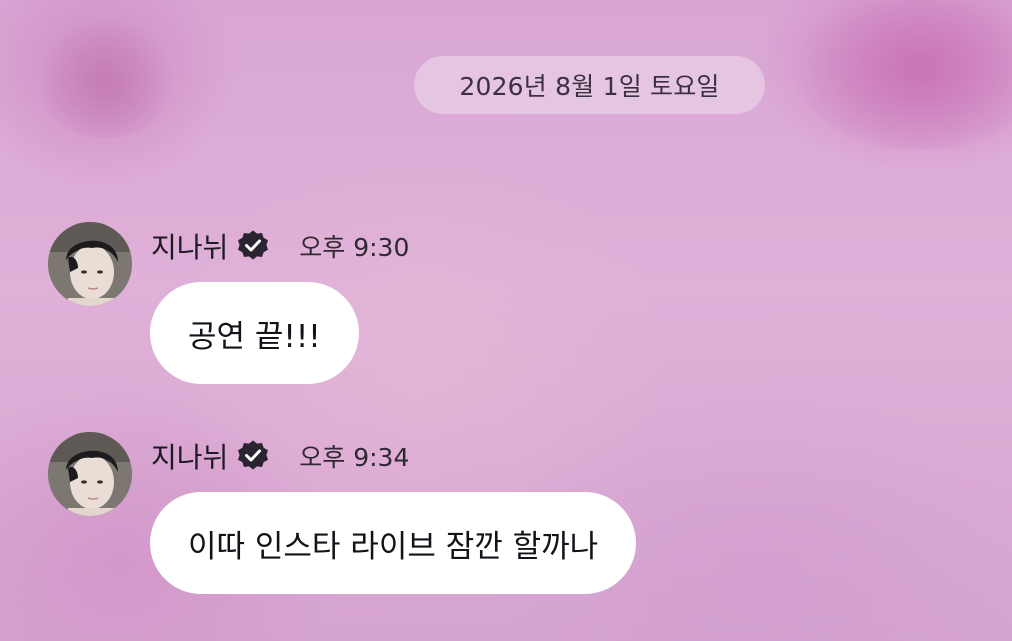 The image size is (1012, 641). Describe the element at coordinates (589, 85) in the screenshot. I see `date-separator: 2026년 8월 1일 토요일` at that location.